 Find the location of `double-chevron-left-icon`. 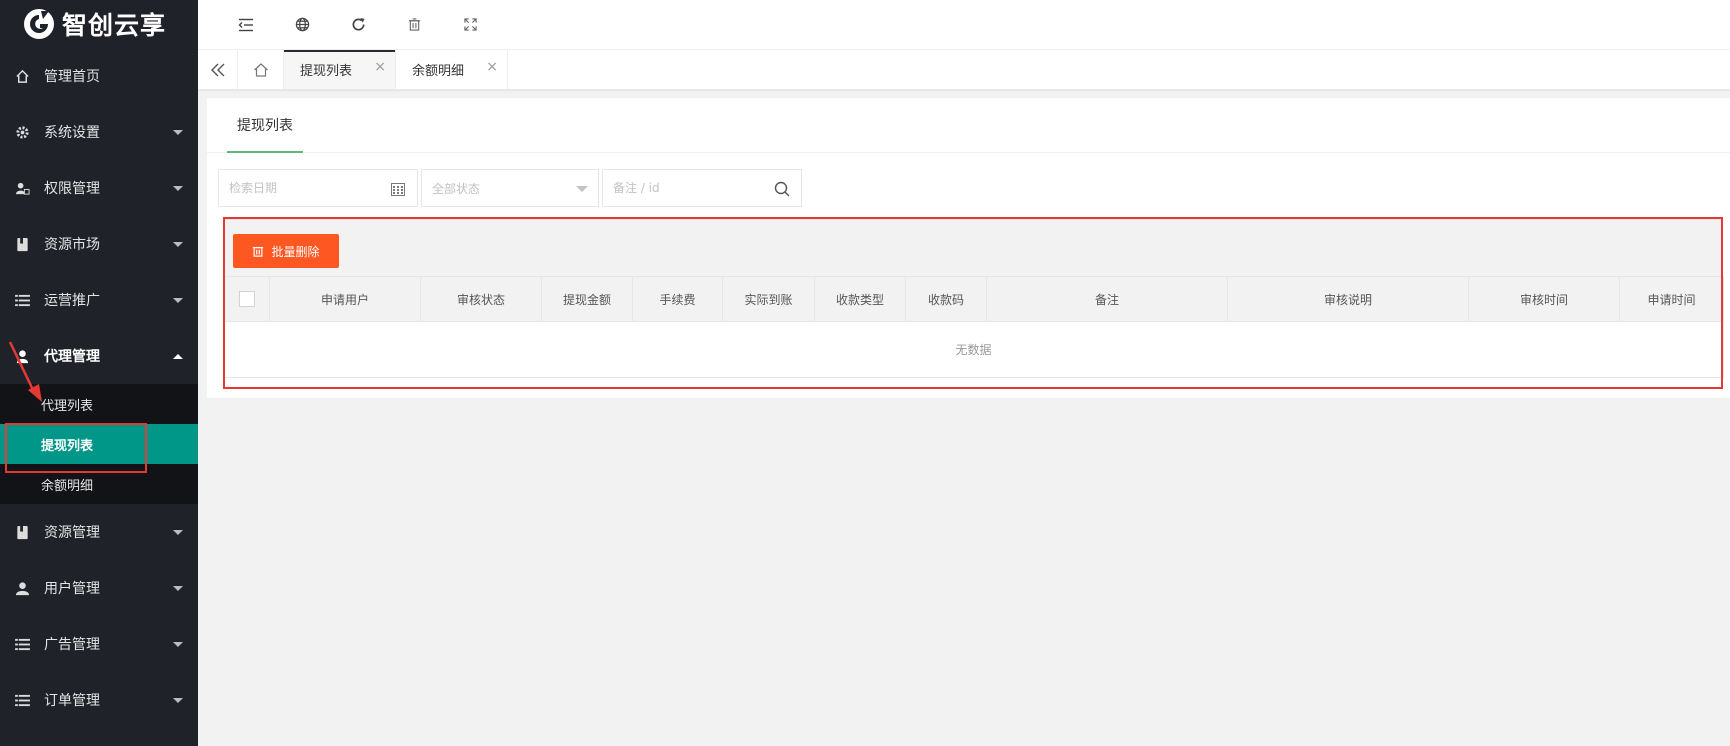

double-chevron-left-icon is located at coordinates (217, 69).